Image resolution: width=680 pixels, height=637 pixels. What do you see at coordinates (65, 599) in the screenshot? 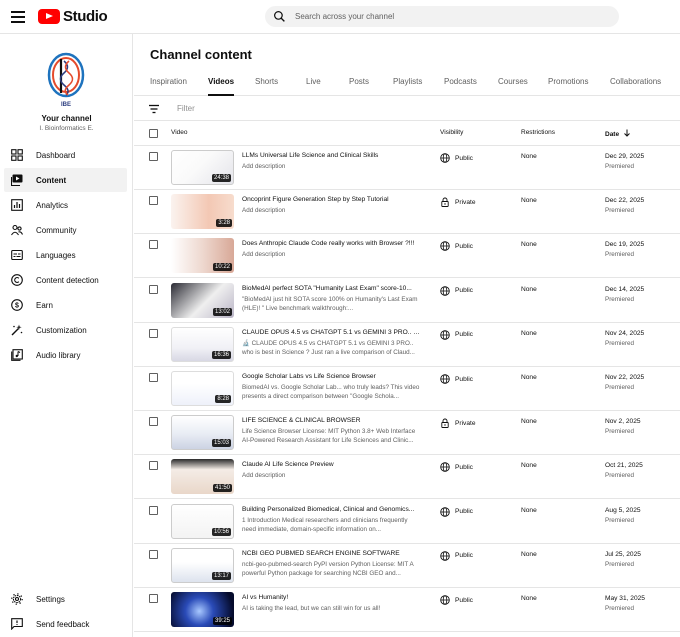
I see `sidebar-item-settings: Settings` at bounding box center [65, 599].